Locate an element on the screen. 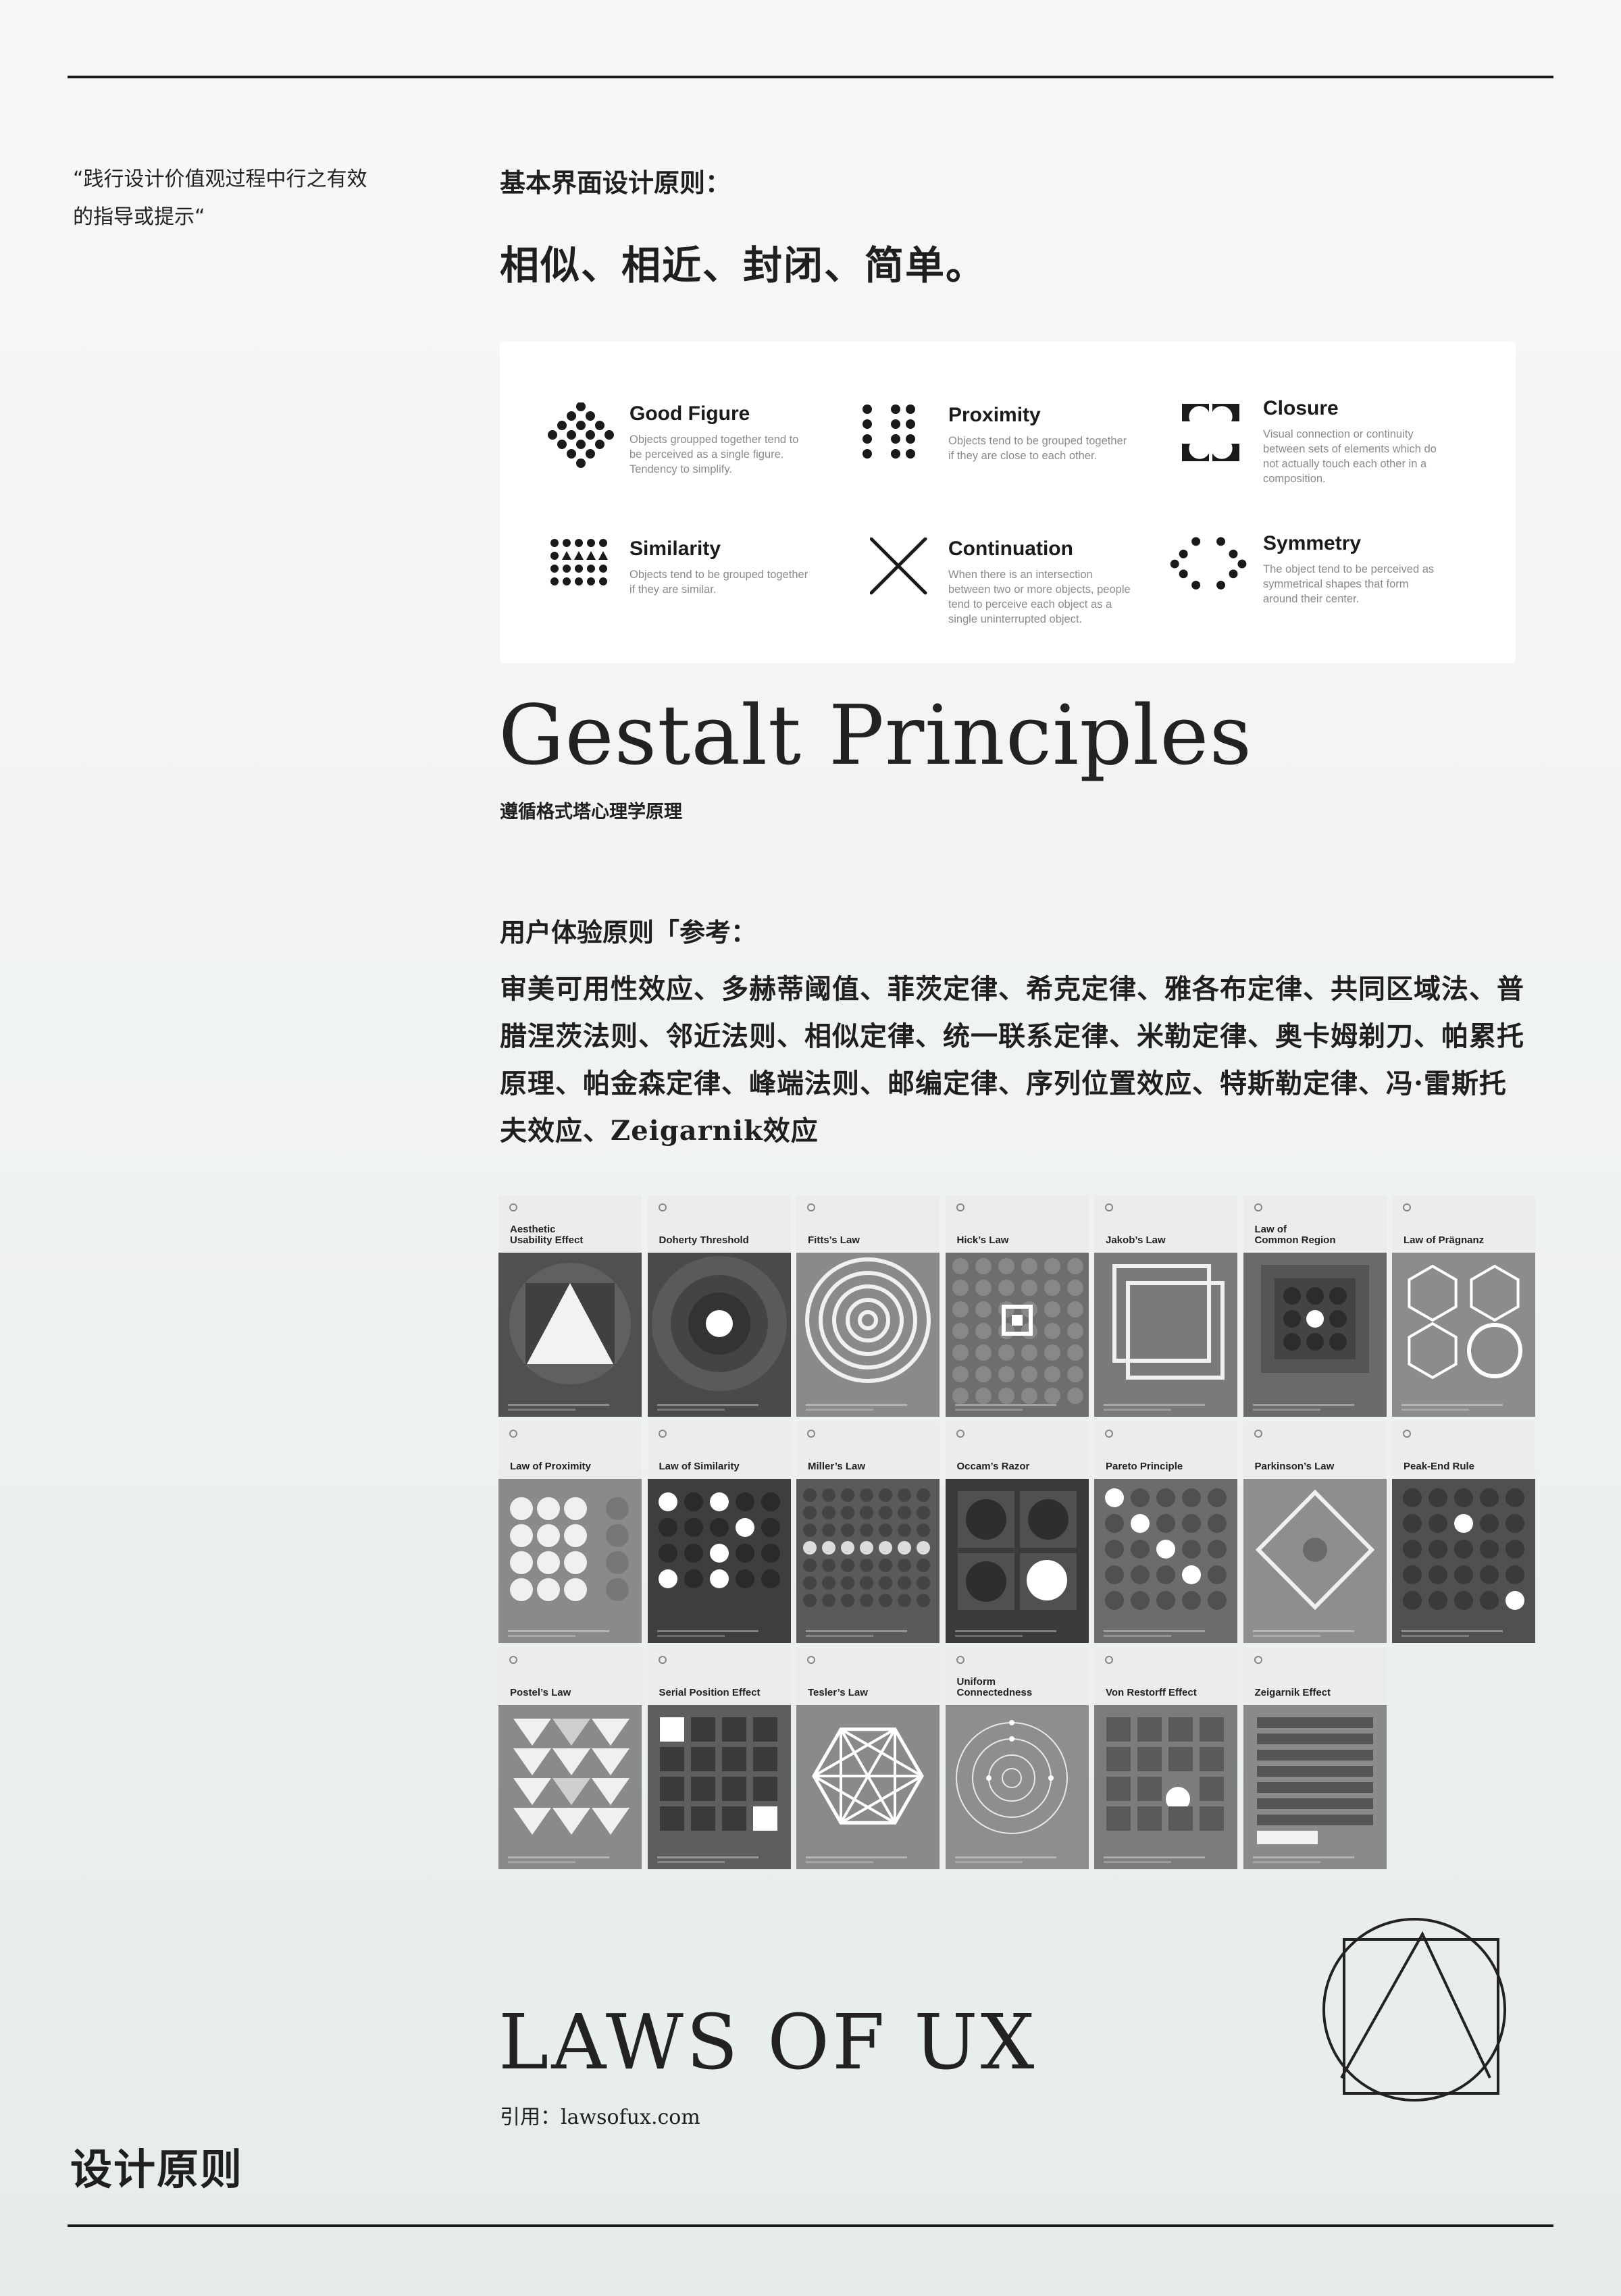 The height and width of the screenshot is (2296, 1621). ux-principles-heading: 用户体验原则「参考： is located at coordinates (628, 932).